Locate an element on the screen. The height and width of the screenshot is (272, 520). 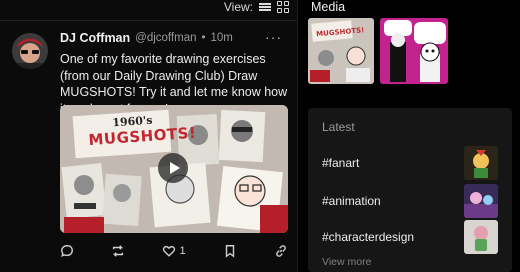
restack-button is located at coordinates (118, 251).